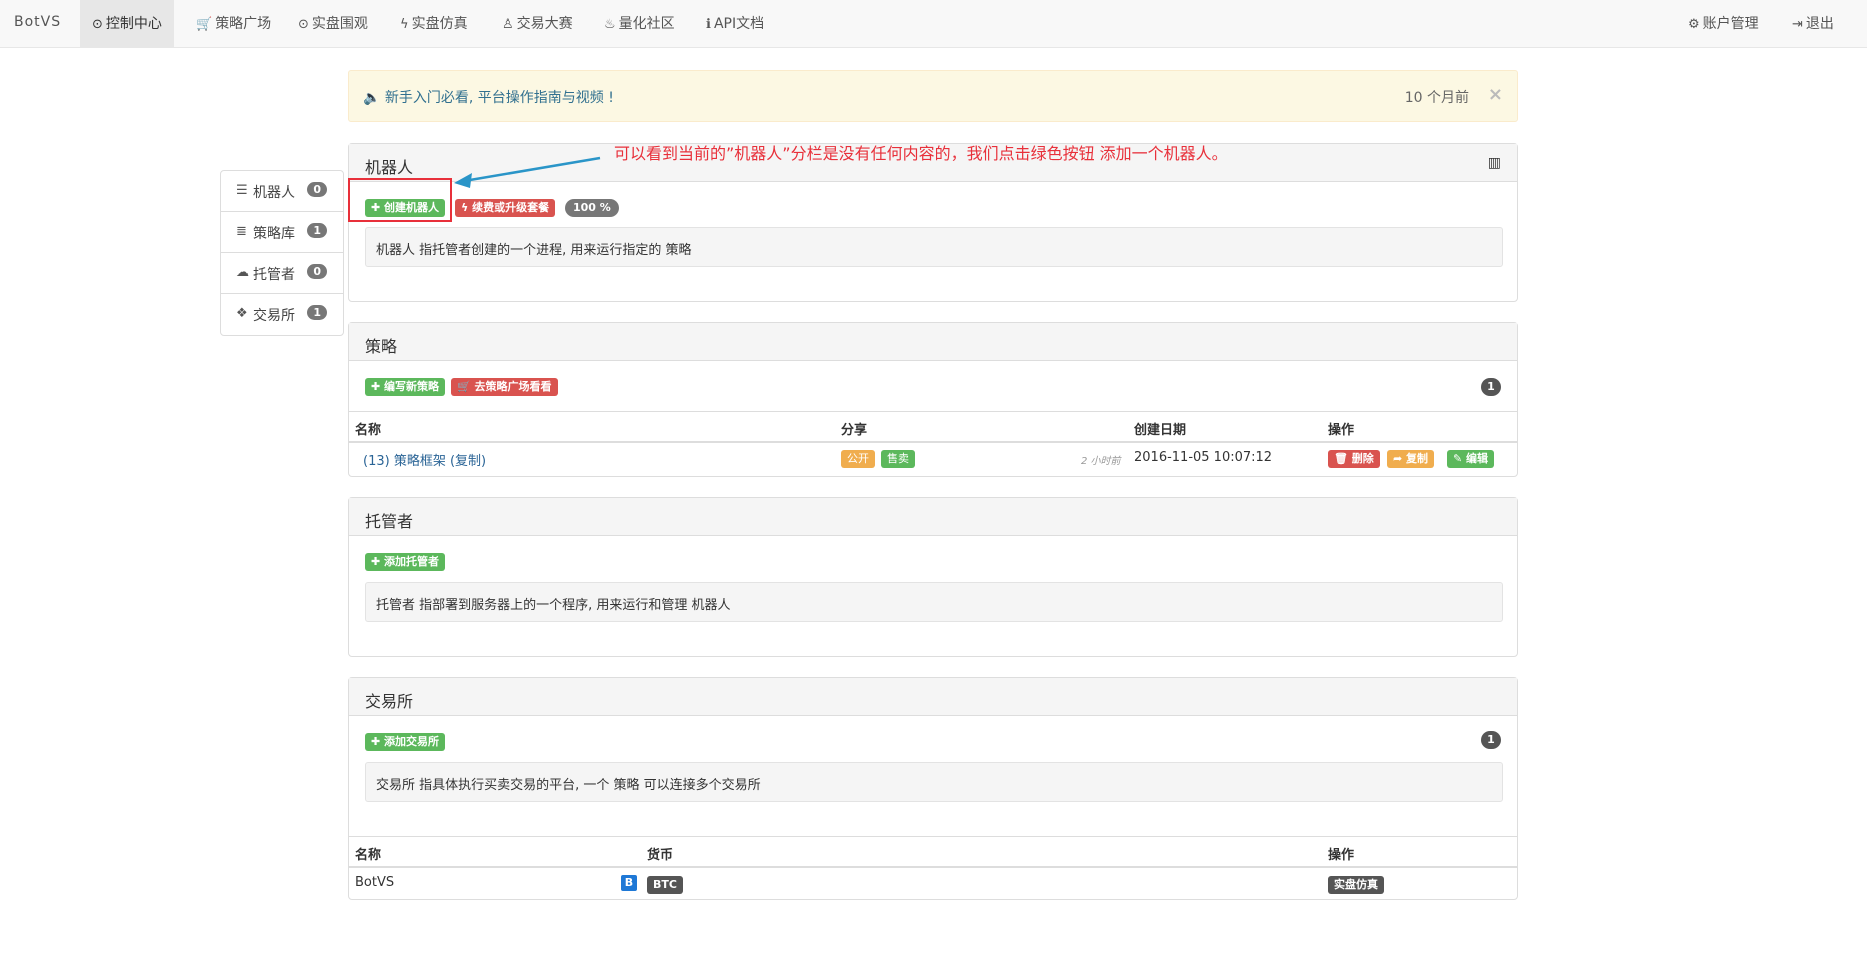  I want to click on announcement-alert: 🔈 新手入门必看, 平台操作指南与视频 ! 10 个月前 ×, so click(933, 96).